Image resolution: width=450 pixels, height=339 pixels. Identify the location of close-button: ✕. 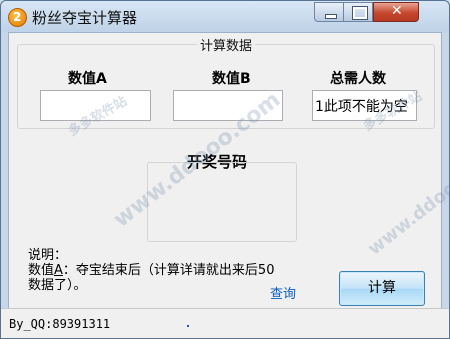
(396, 12).